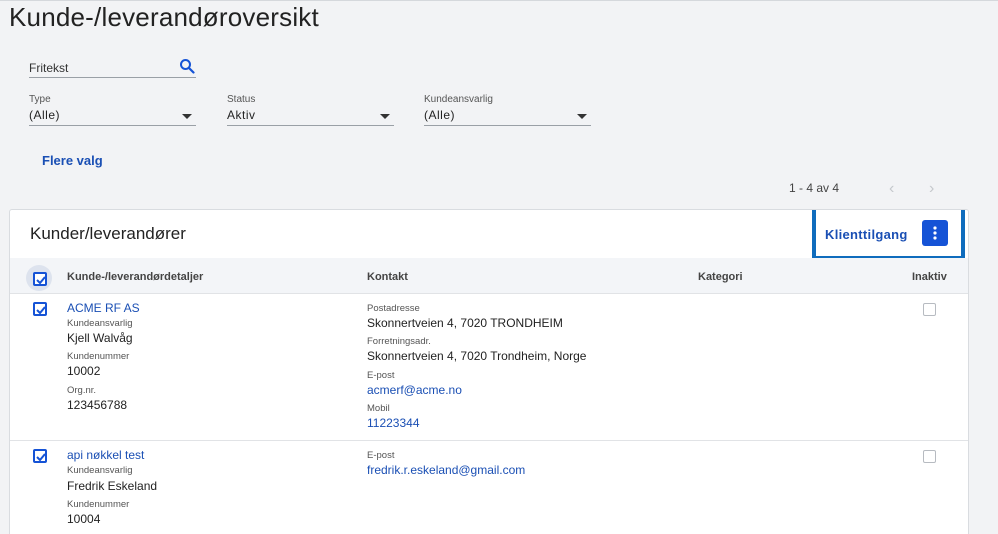 This screenshot has height=534, width=998. What do you see at coordinates (414, 390) in the screenshot?
I see `email-link: acmerf@acme.no` at bounding box center [414, 390].